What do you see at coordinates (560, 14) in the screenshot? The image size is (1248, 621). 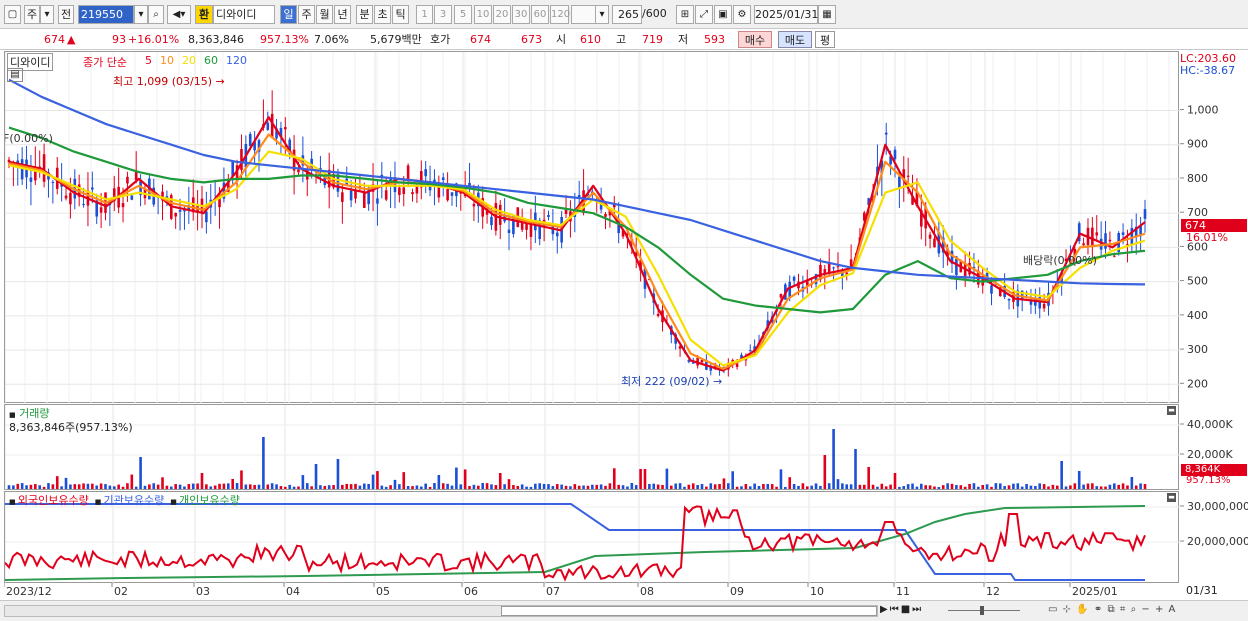 I see `interval-button-120: 120` at bounding box center [560, 14].